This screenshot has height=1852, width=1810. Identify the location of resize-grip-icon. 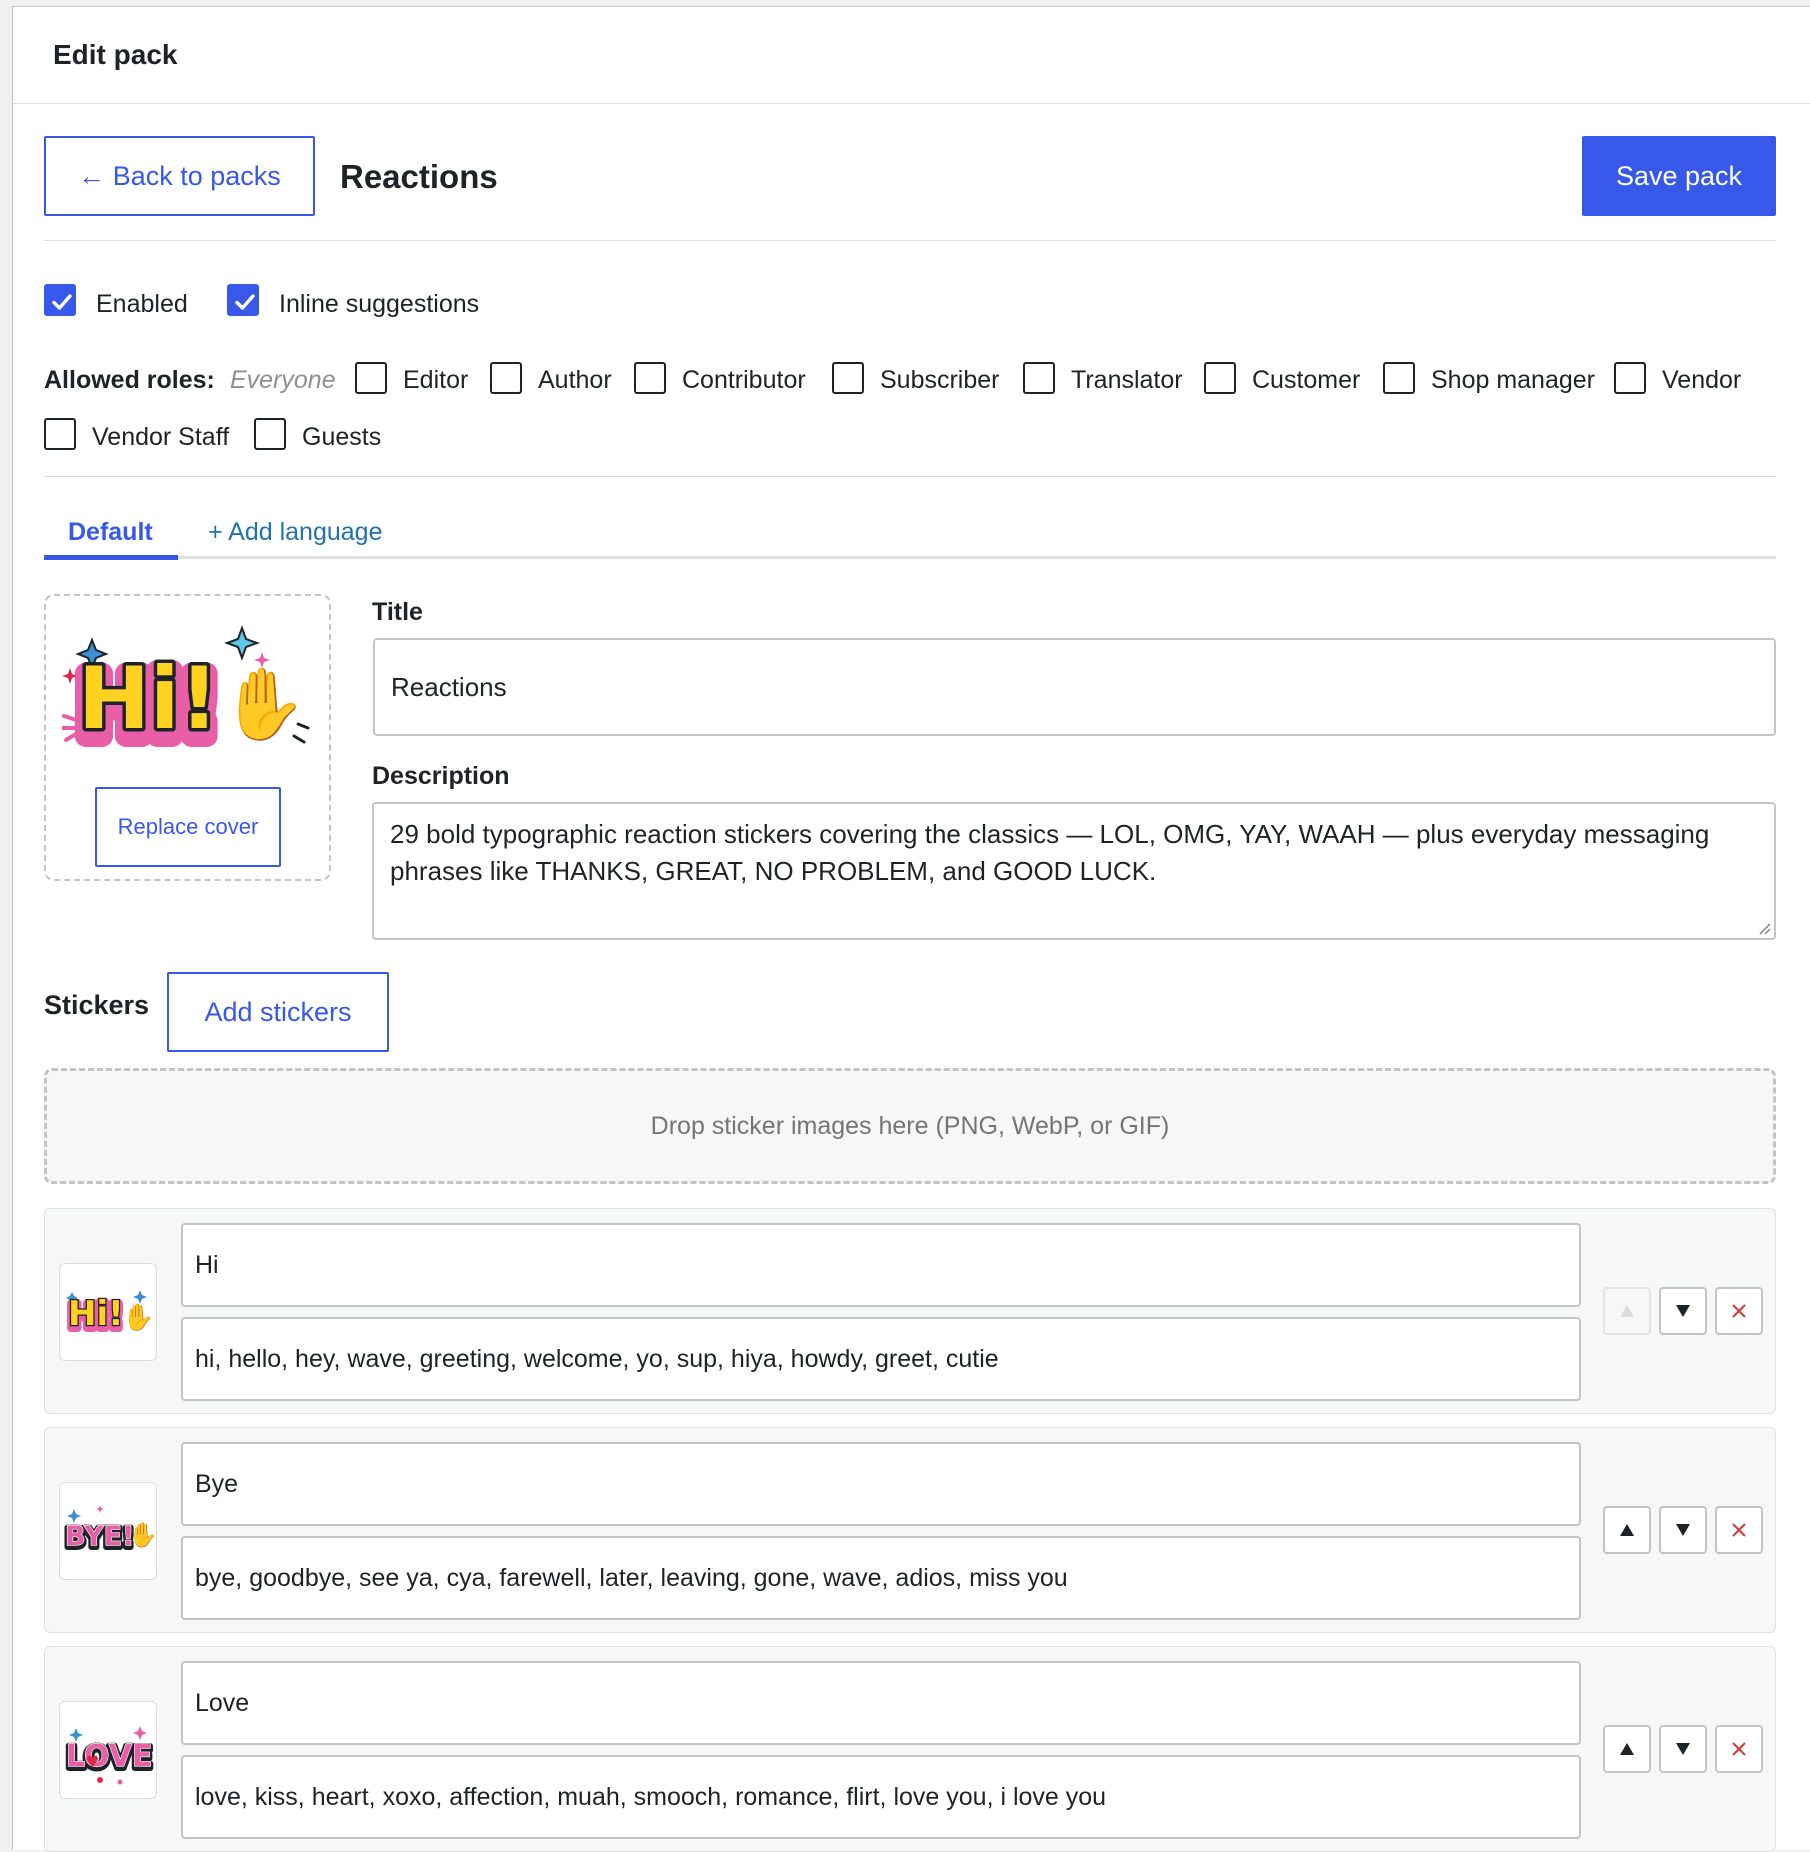
(1764, 928).